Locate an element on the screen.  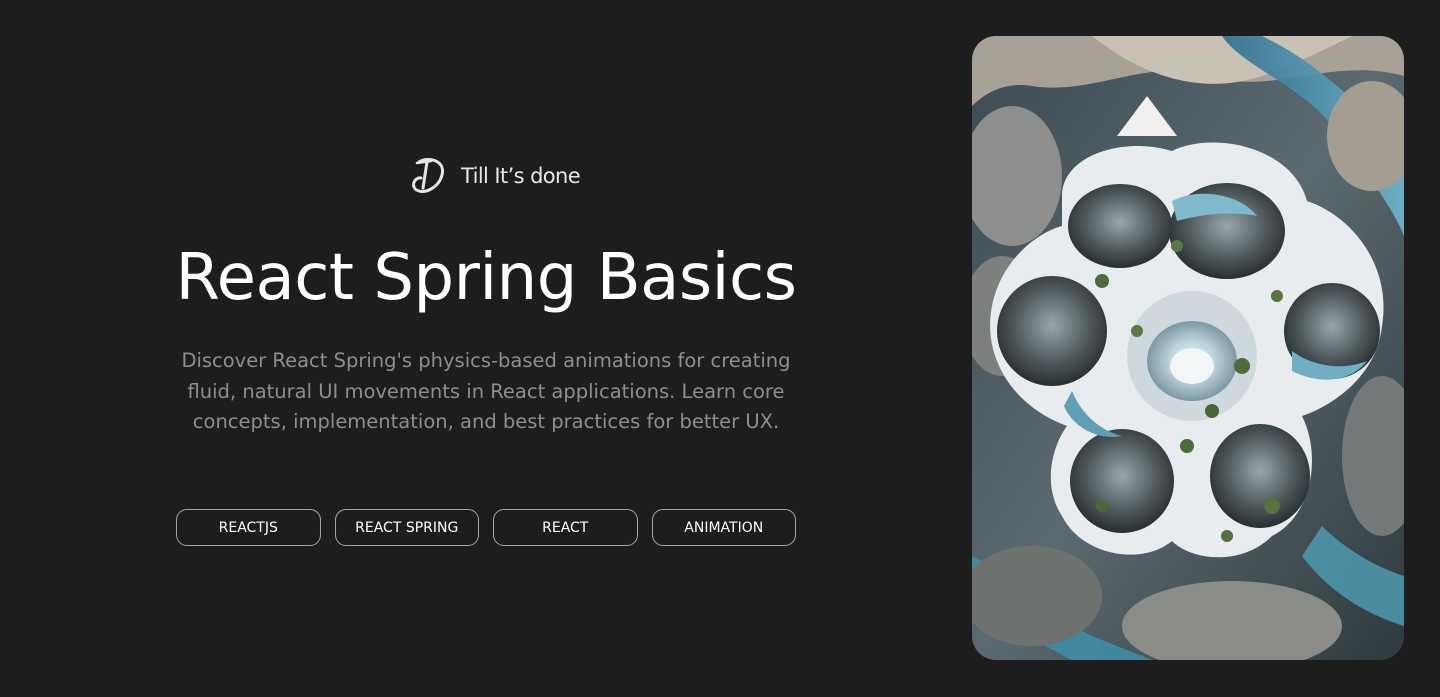
td-monogram-icon is located at coordinates (428, 176).